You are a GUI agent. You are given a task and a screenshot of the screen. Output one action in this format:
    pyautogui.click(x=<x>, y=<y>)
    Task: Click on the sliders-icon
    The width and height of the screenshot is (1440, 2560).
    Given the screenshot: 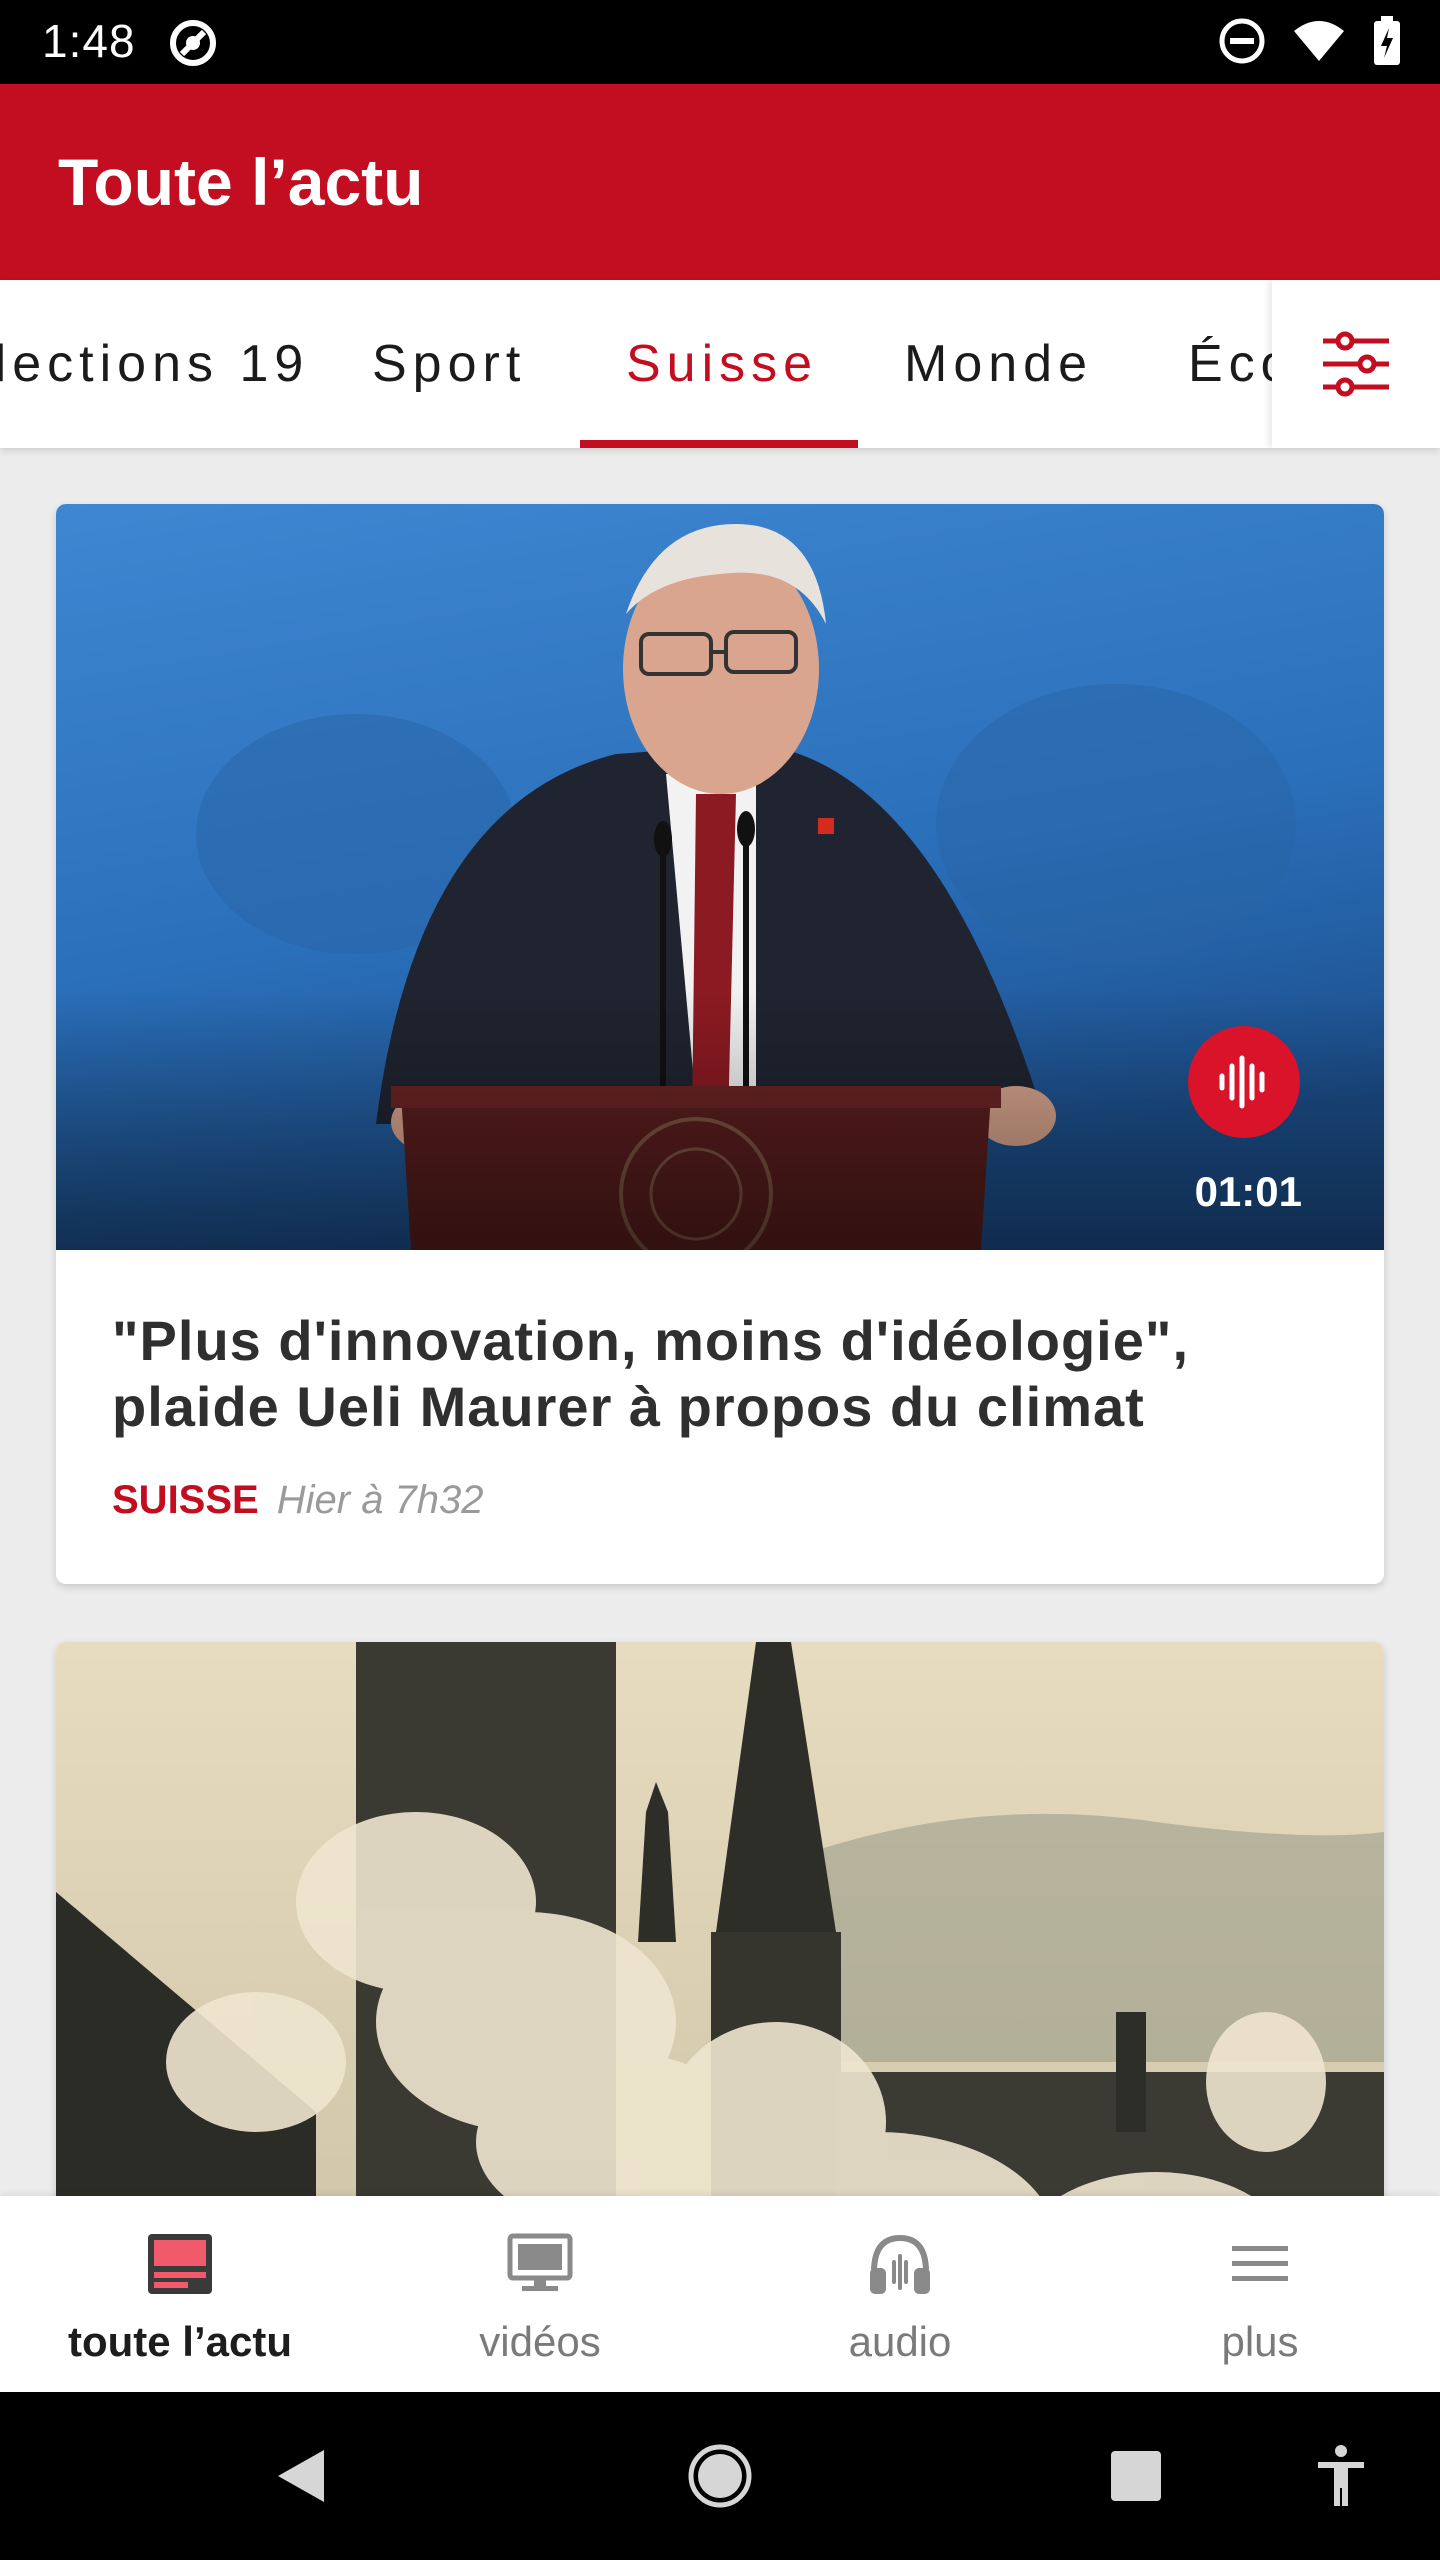 What is the action you would take?
    pyautogui.click(x=1356, y=364)
    